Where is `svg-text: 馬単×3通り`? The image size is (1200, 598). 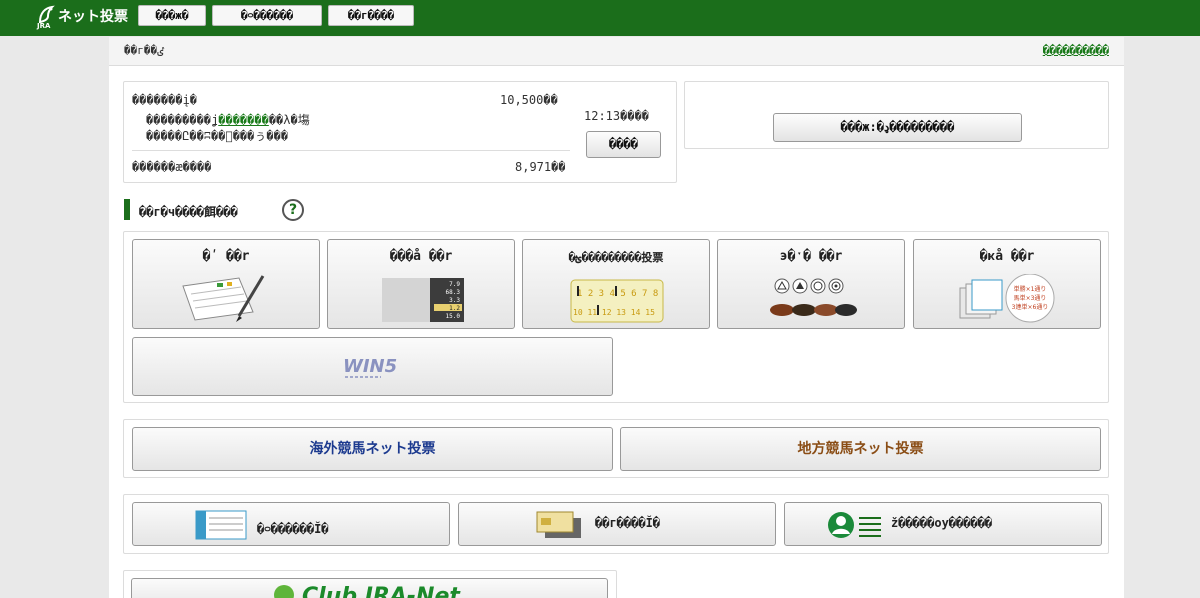
svg-text: 馬単×3通り is located at coordinates (1030, 298).